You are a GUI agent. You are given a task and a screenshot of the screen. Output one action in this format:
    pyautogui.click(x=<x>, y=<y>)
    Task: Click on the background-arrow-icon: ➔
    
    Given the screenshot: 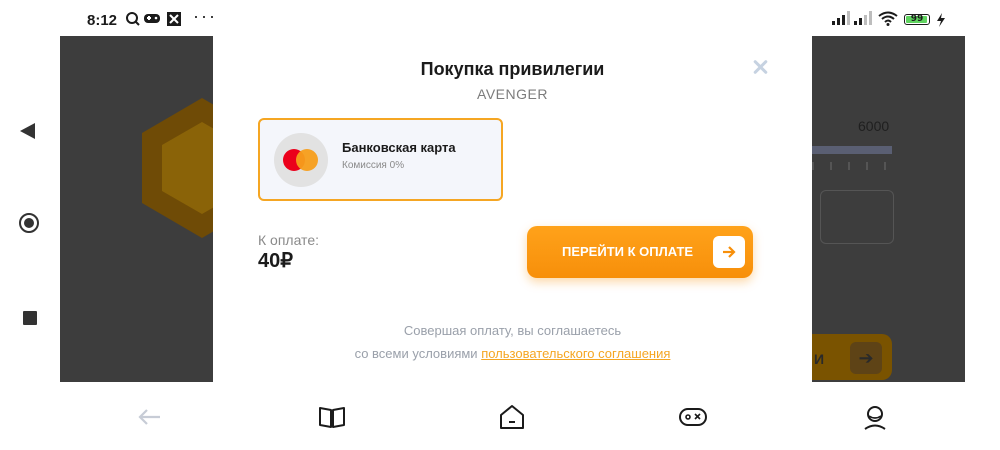 What is the action you would take?
    pyautogui.click(x=866, y=358)
    